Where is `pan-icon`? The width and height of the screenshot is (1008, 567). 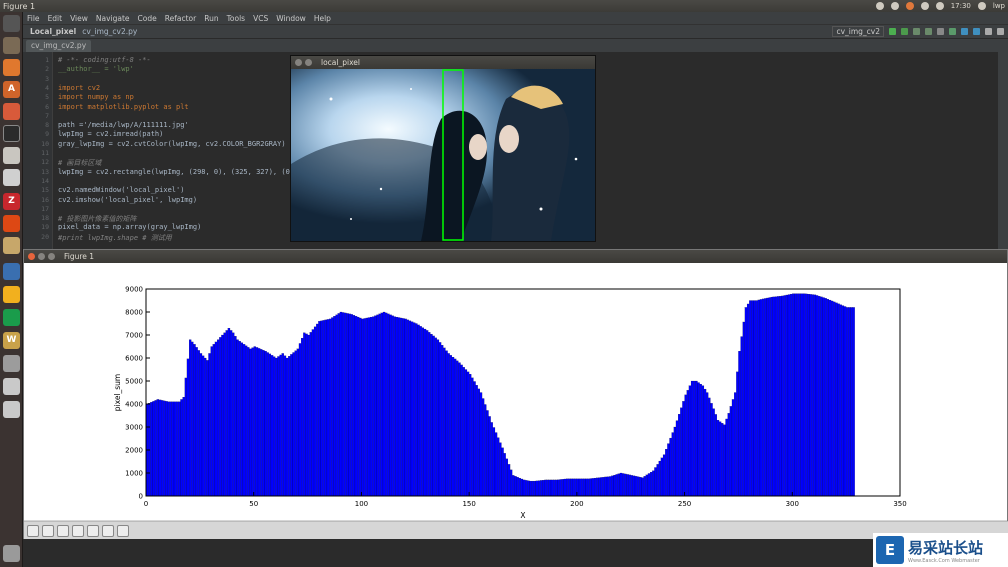 pan-icon is located at coordinates (78, 530).